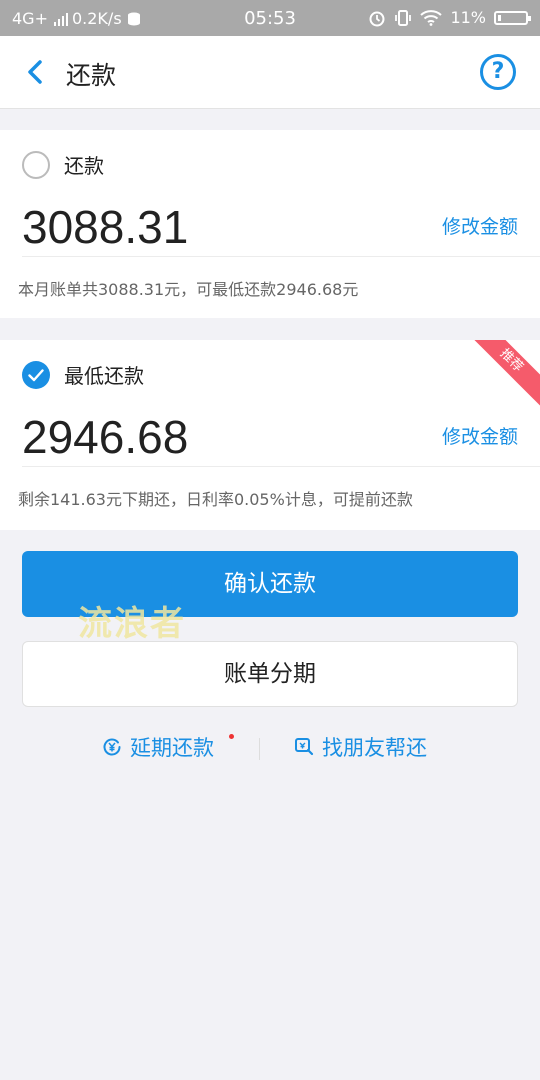  I want to click on status-right: 11%, so click(449, 17).